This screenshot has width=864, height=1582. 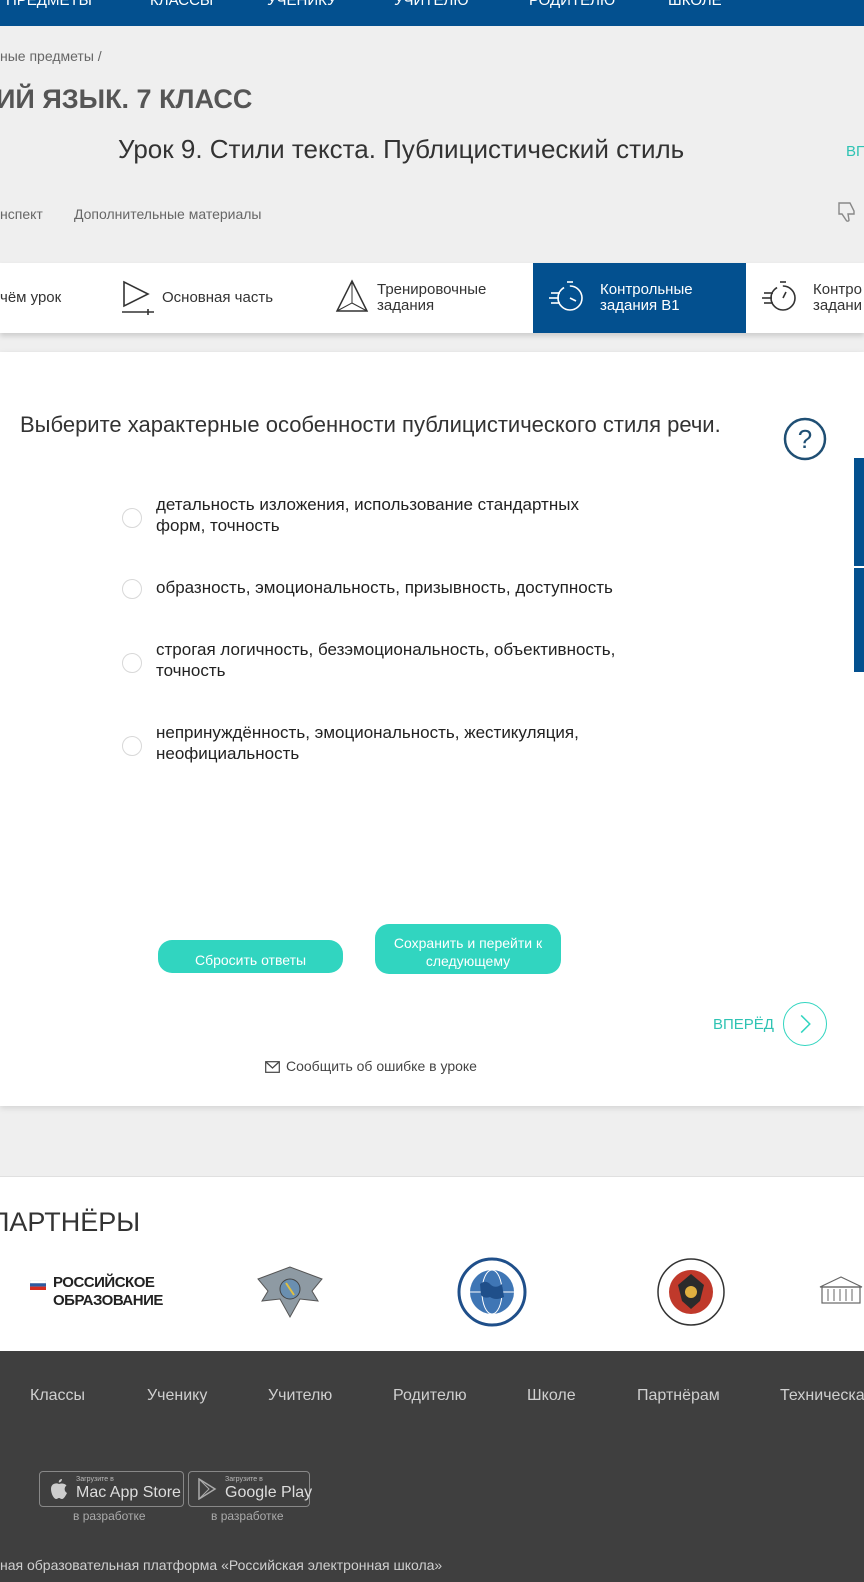 What do you see at coordinates (207, 1489) in the screenshot?
I see `google-play-icon` at bounding box center [207, 1489].